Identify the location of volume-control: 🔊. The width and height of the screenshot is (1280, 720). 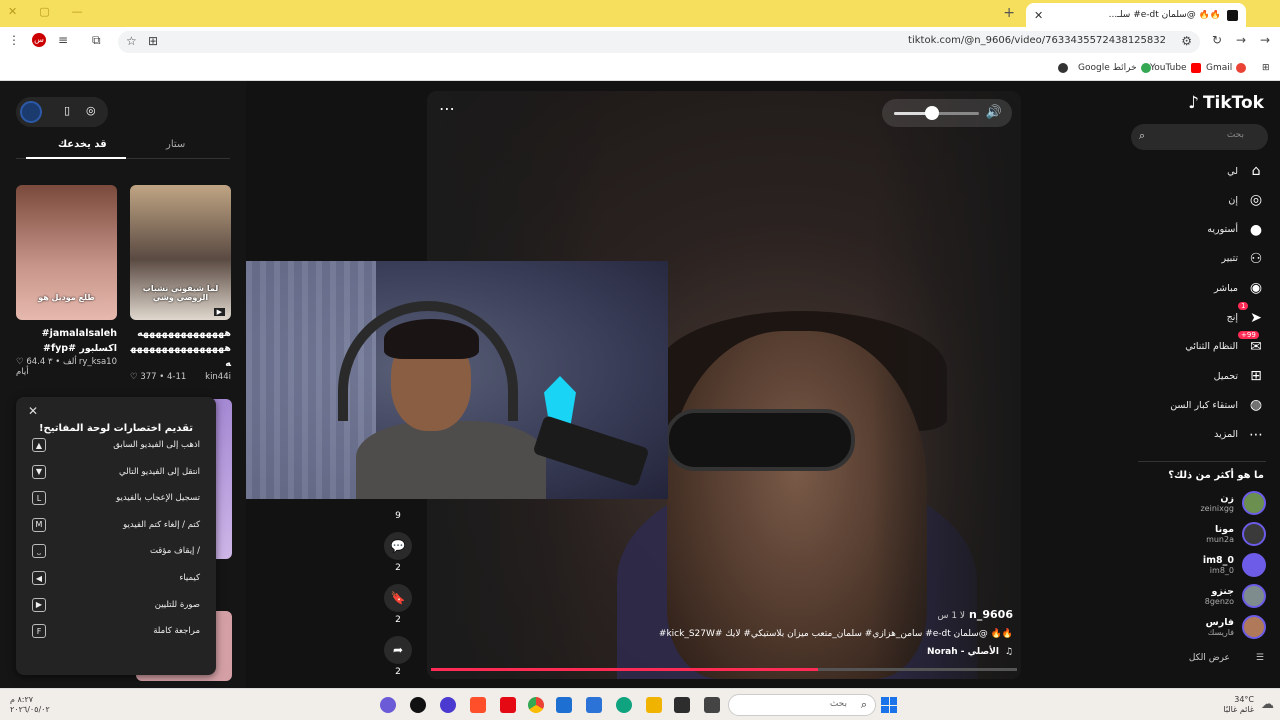
(947, 113).